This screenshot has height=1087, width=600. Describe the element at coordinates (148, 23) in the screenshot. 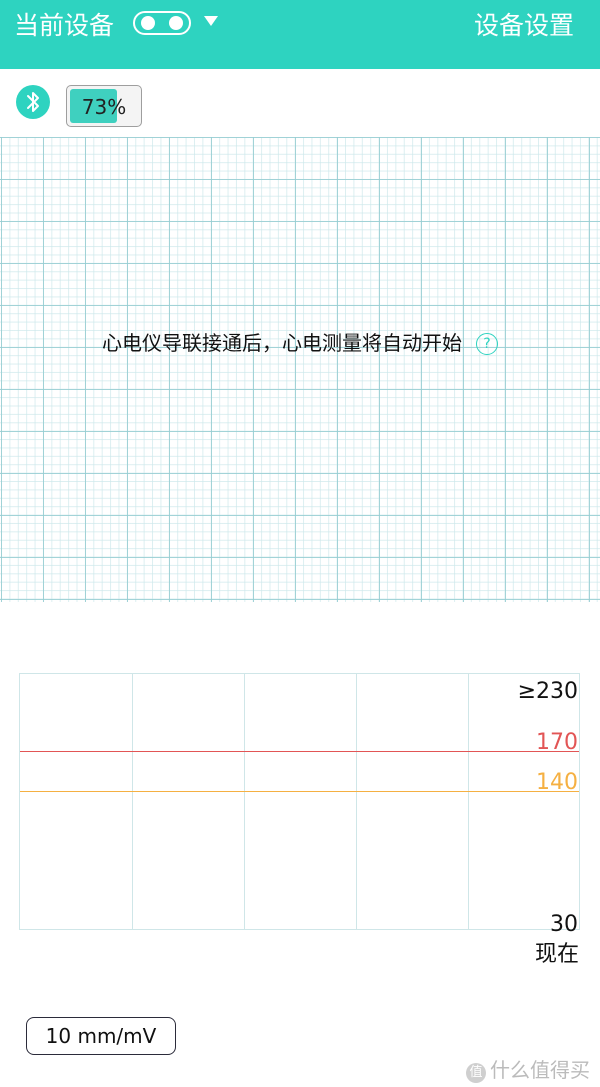

I see `toggle-dot-left` at that location.